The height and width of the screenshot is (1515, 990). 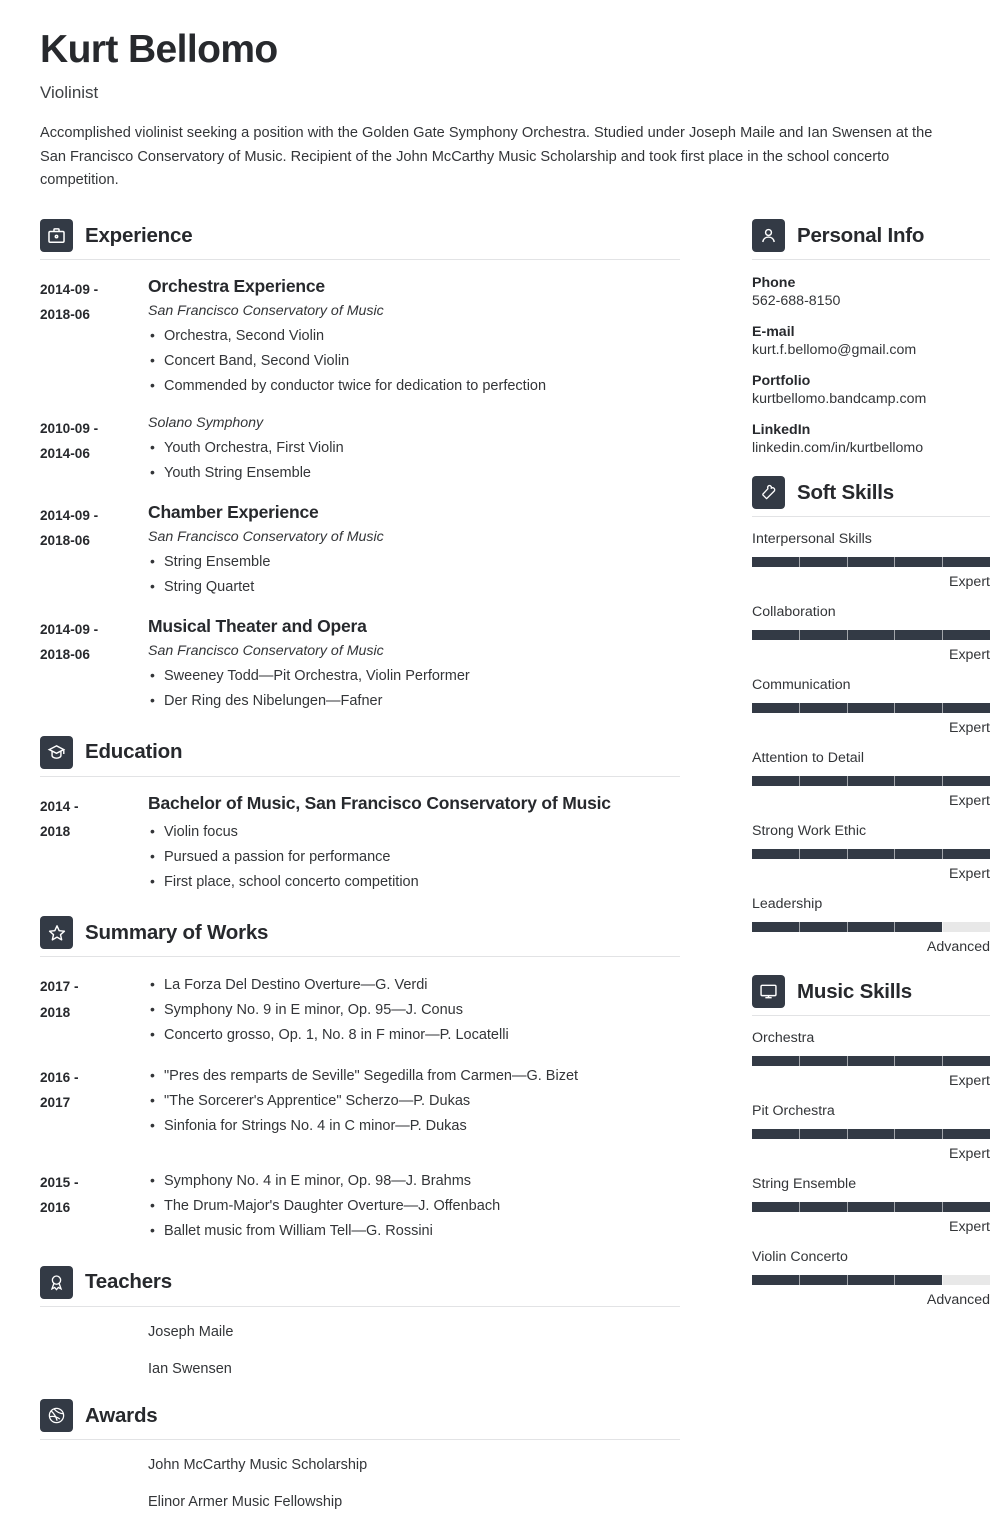 I want to click on section-title-soft-skills: Soft Skills, so click(x=845, y=492).